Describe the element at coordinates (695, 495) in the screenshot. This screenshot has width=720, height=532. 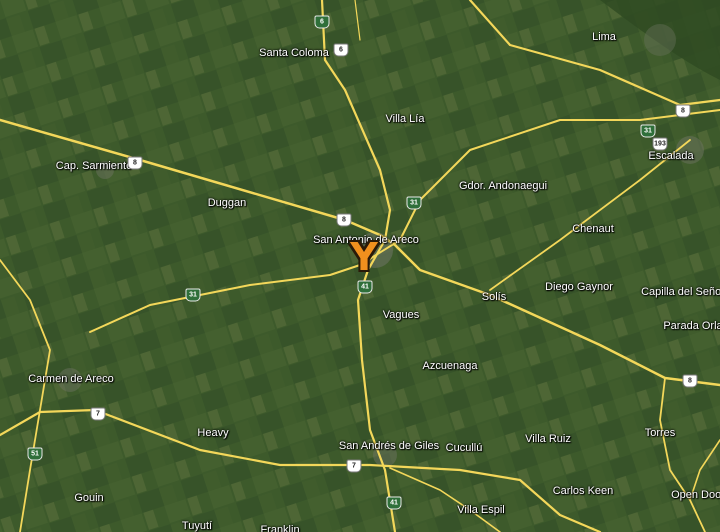
I see `place-label: Open Door` at that location.